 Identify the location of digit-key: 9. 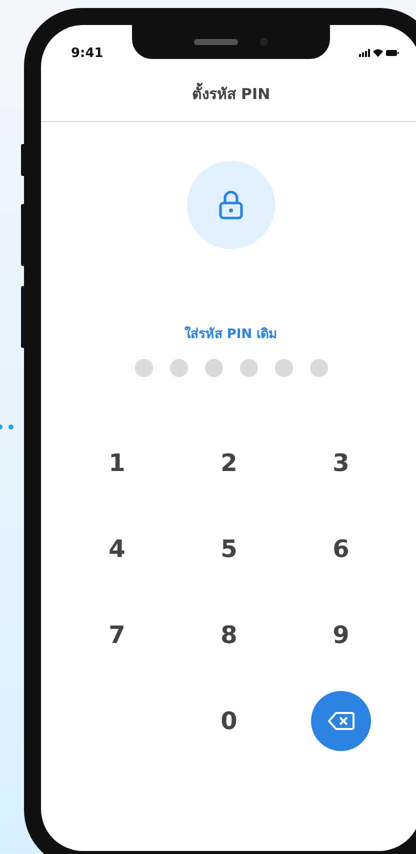
(341, 635).